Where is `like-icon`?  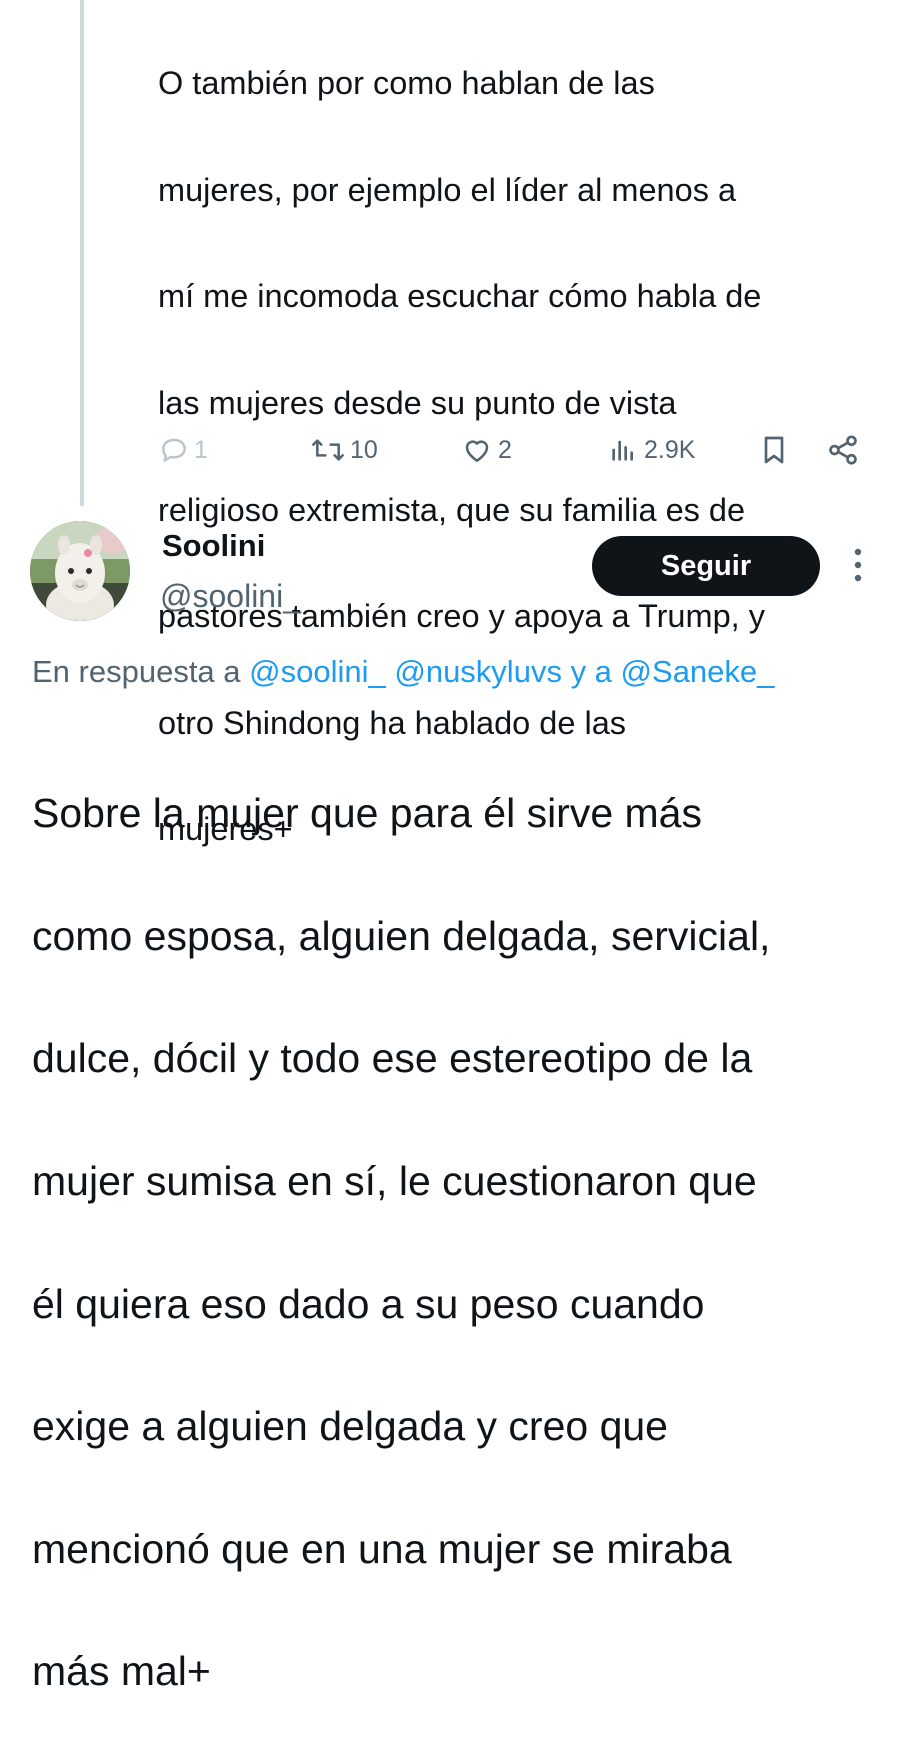 like-icon is located at coordinates (477, 451).